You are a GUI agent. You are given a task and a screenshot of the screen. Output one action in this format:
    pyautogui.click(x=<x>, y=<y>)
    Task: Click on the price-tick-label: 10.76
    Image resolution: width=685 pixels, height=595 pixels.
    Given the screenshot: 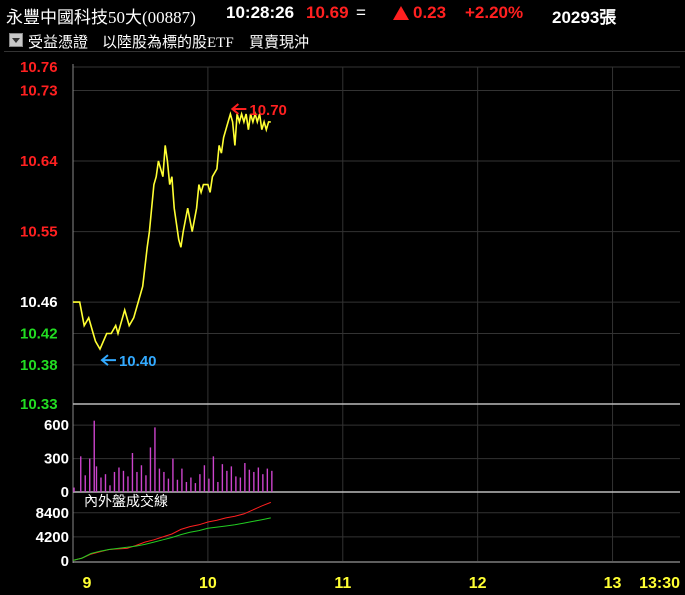 What is the action you would take?
    pyautogui.click(x=39, y=67)
    